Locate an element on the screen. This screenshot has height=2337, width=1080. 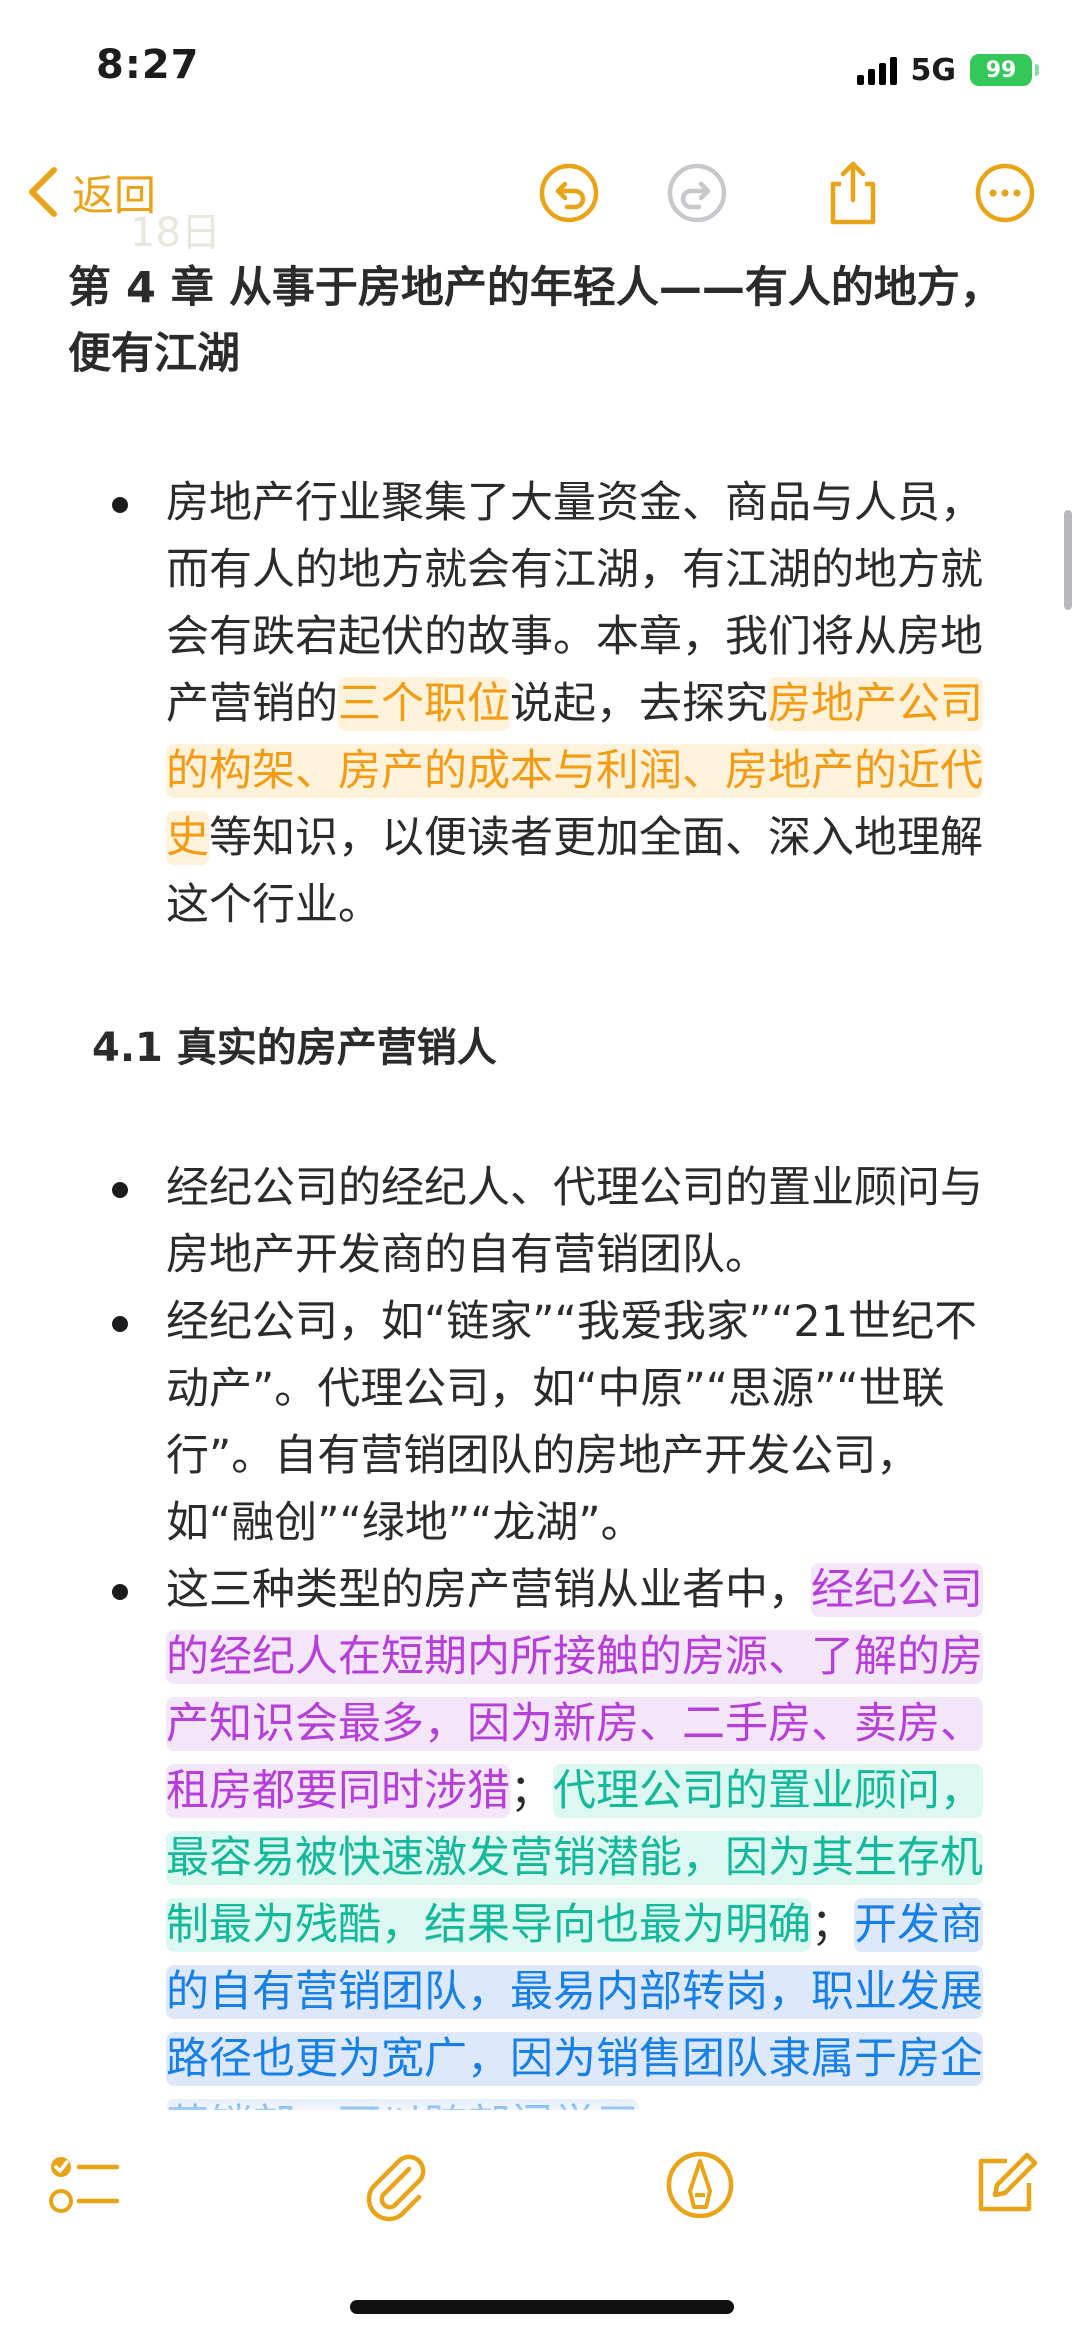
undo-button is located at coordinates (569, 193).